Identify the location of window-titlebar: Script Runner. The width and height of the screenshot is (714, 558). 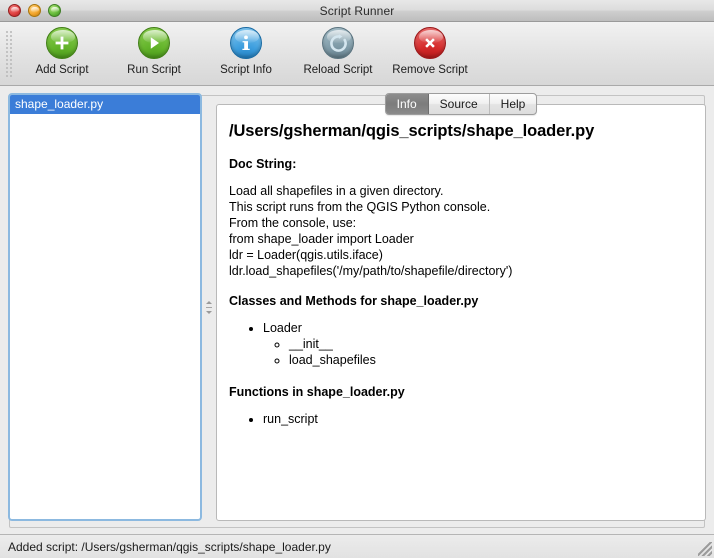
(357, 11).